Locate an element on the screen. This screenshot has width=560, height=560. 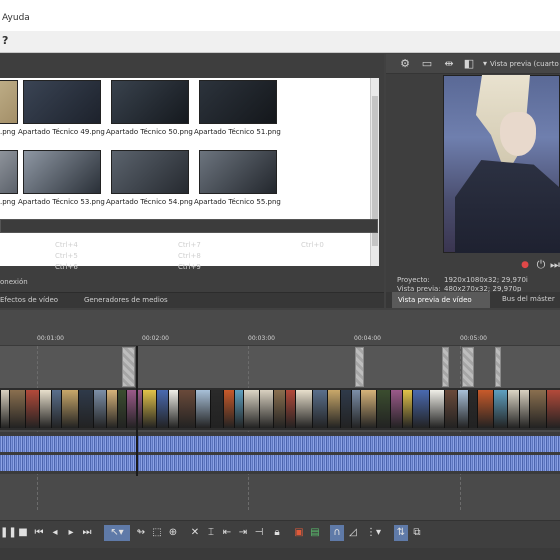
tab-video-effects: Efectos de vídeo is located at coordinates (29, 300).